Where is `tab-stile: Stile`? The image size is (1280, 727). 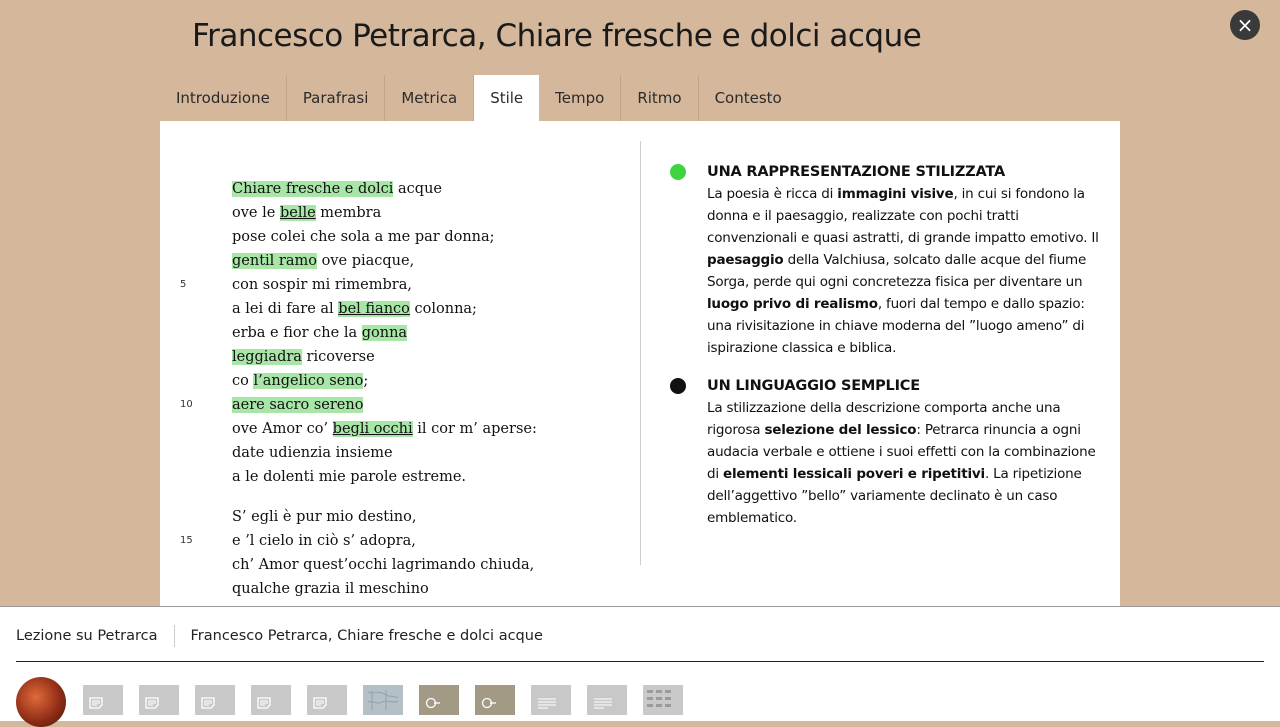 tab-stile: Stile is located at coordinates (507, 98).